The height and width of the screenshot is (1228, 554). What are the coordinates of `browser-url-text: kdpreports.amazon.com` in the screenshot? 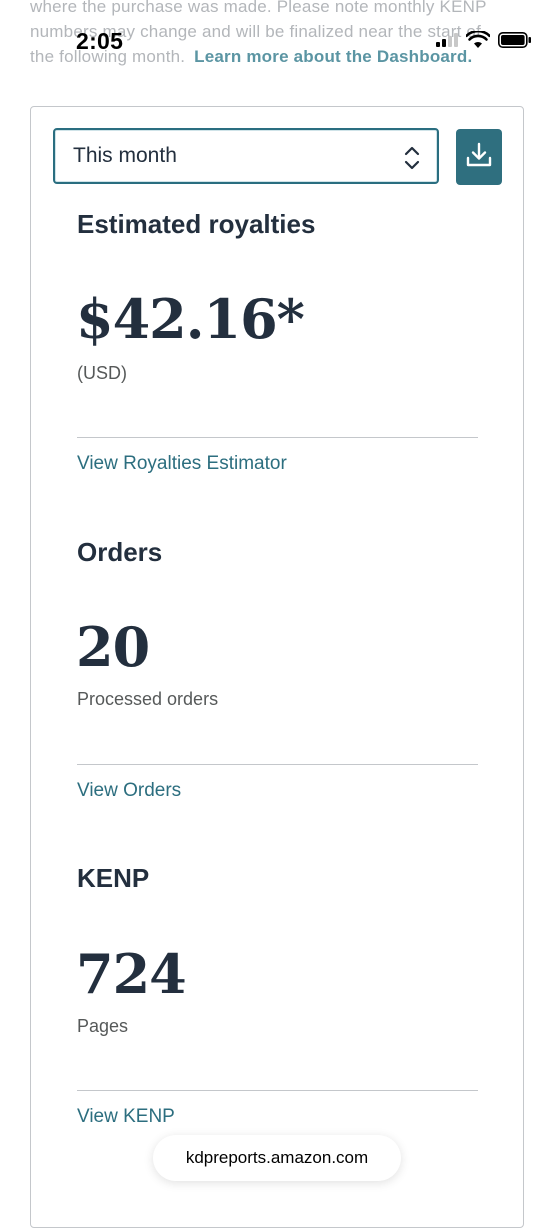 It's located at (277, 1157).